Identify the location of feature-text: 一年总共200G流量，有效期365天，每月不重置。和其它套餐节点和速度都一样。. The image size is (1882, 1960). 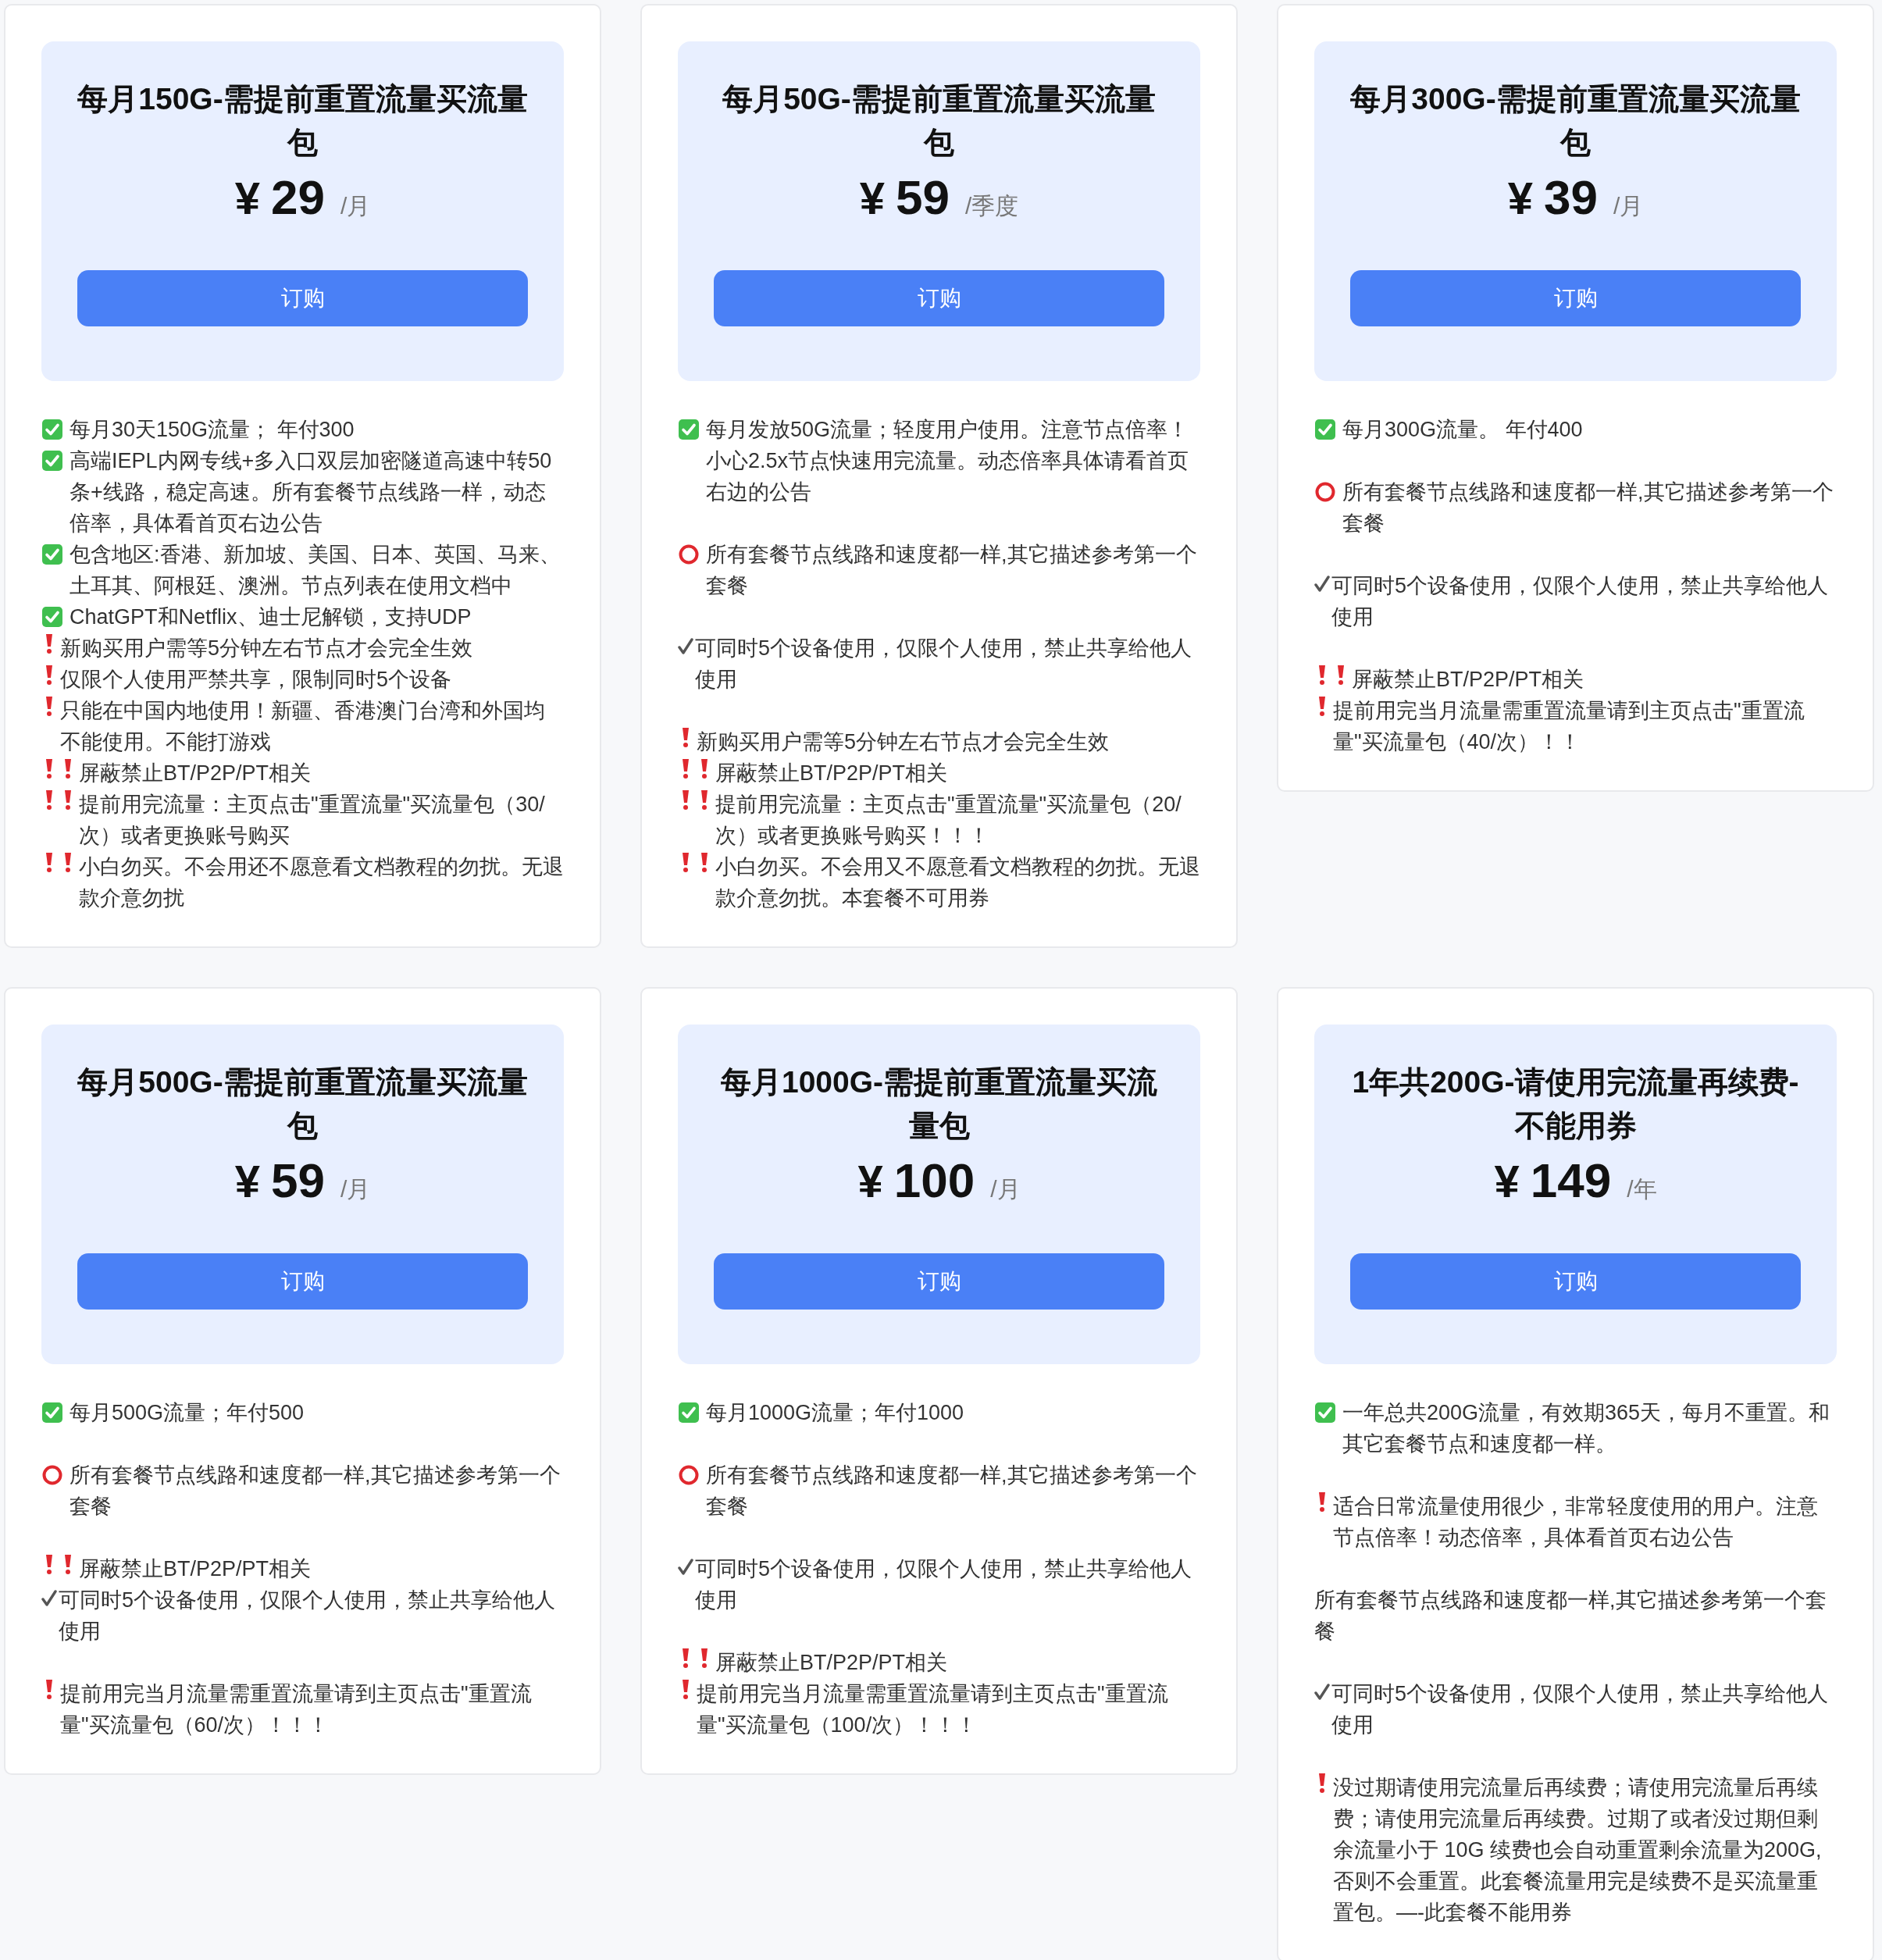
(1586, 1428).